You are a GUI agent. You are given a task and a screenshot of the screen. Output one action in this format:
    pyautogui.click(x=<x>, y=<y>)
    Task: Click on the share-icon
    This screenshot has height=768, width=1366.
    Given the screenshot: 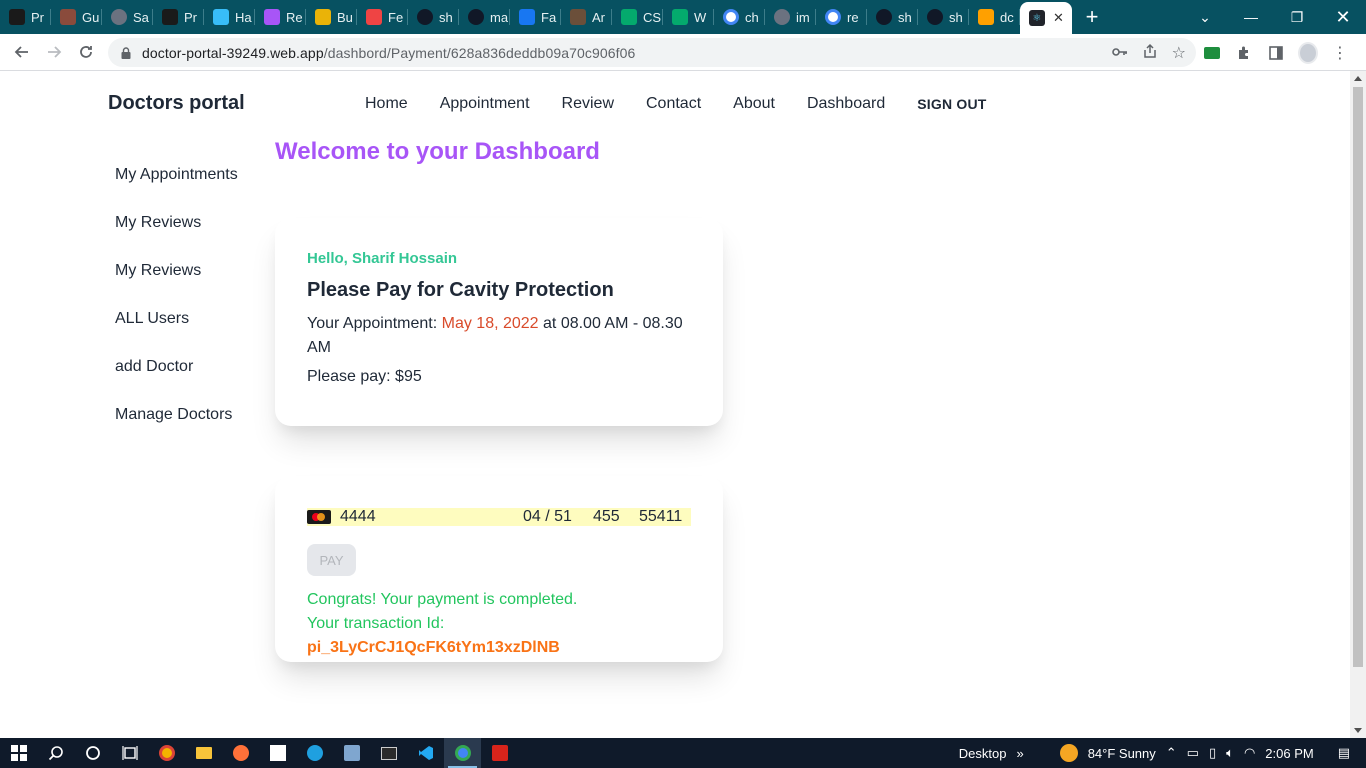 What is the action you would take?
    pyautogui.click(x=1150, y=52)
    